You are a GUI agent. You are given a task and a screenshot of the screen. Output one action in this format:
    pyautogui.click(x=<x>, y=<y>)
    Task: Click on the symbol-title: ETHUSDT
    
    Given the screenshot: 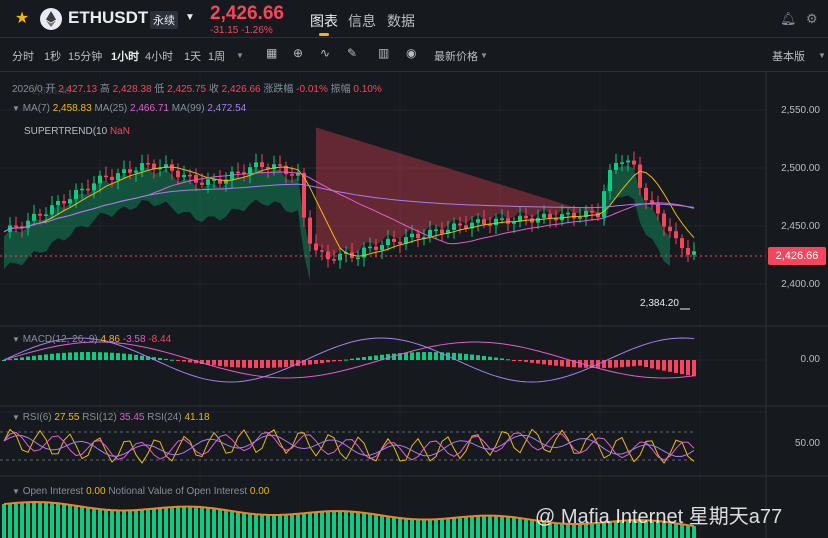 What is the action you would take?
    pyautogui.click(x=108, y=18)
    